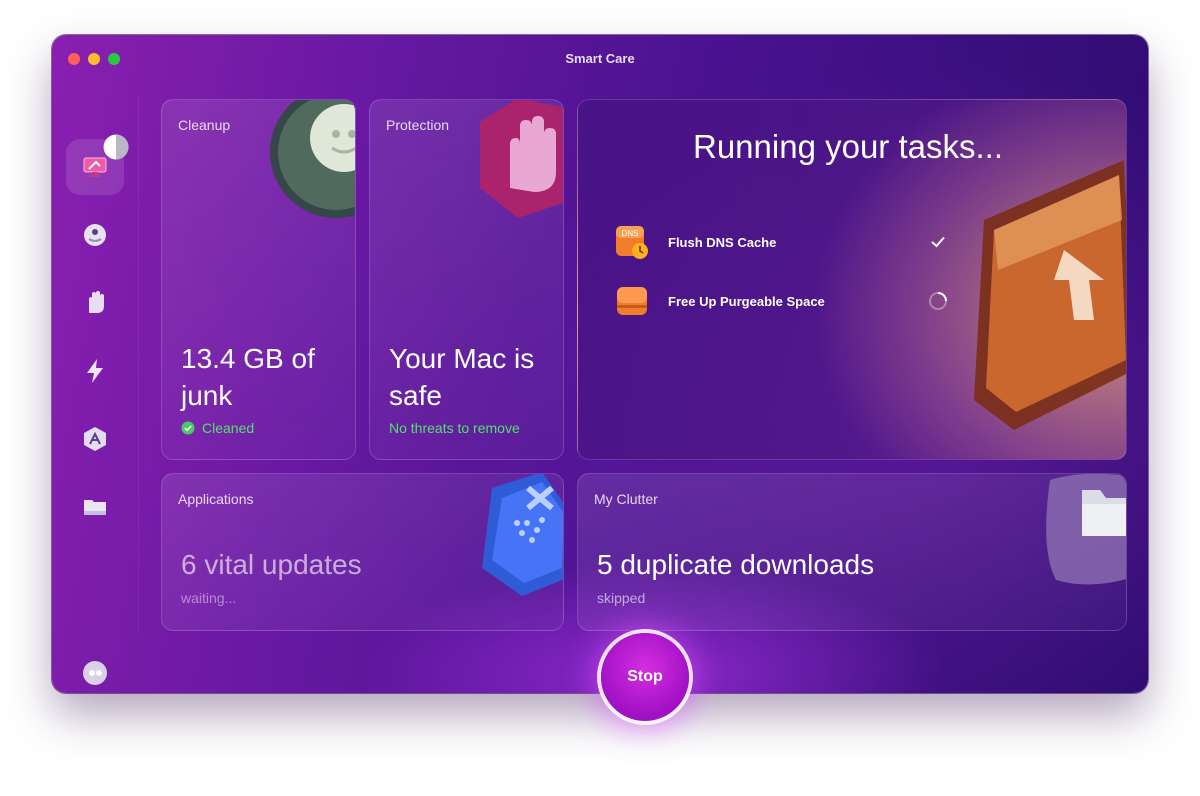 This screenshot has height=796, width=1200. Describe the element at coordinates (418, 125) in the screenshot. I see `protection-label: Protection` at that location.